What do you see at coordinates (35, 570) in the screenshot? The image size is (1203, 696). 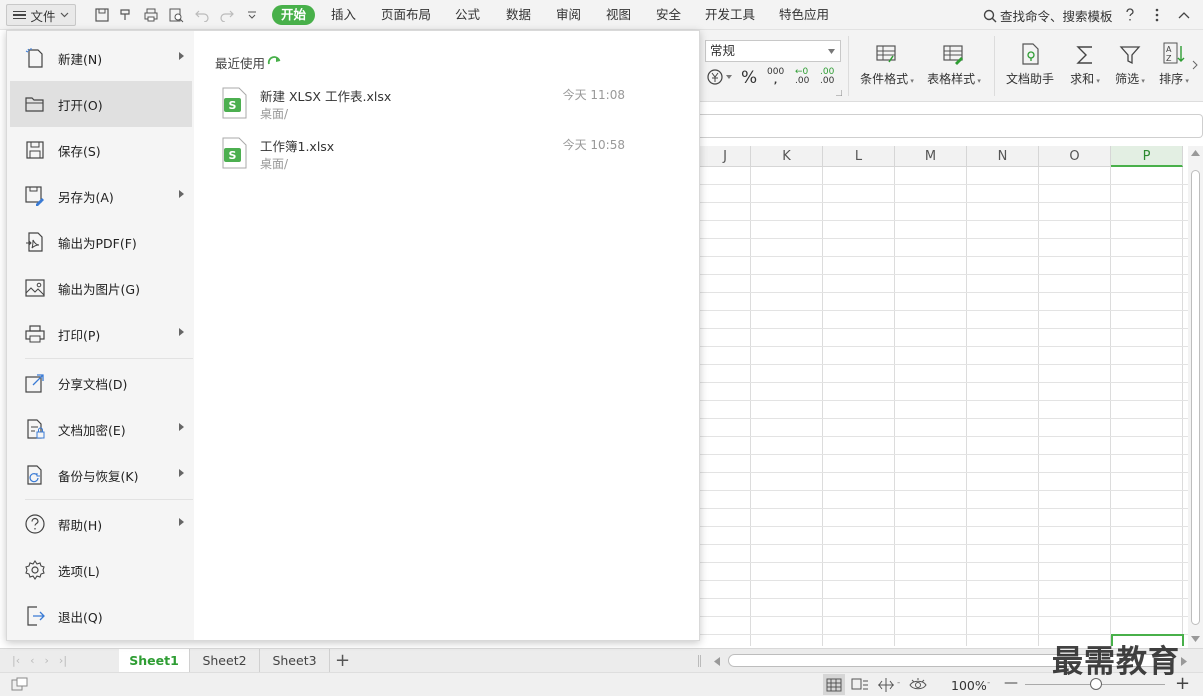 I see `gear-icon` at bounding box center [35, 570].